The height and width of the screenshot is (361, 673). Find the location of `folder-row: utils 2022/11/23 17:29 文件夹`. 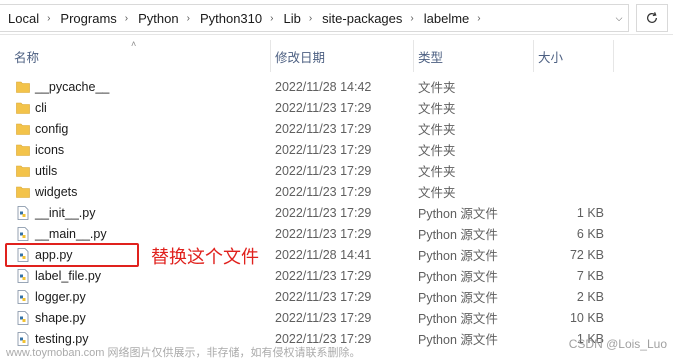

folder-row: utils 2022/11/23 17:29 文件夹 is located at coordinates (336, 170).